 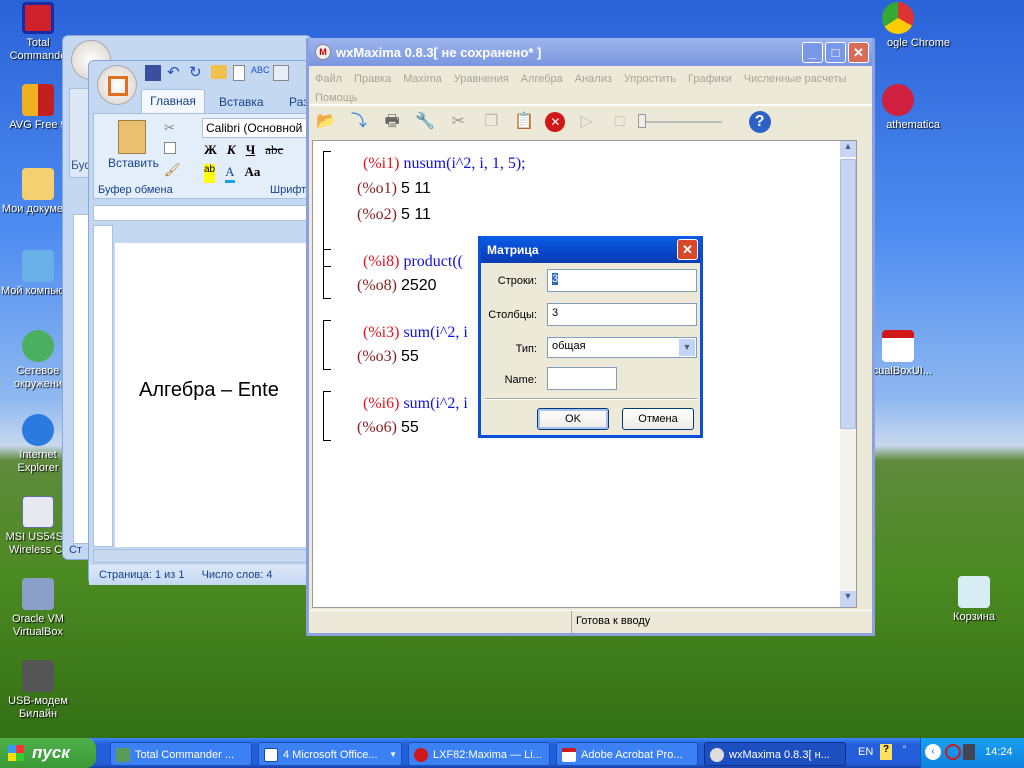 What do you see at coordinates (48, 753) in the screenshot?
I see `start-button: пуск` at bounding box center [48, 753].